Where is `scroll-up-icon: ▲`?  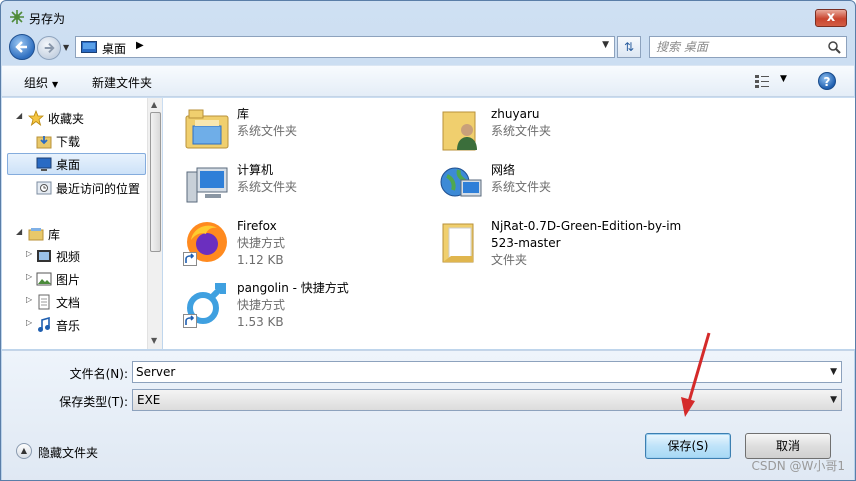
scroll-up-icon: ▲ is located at coordinates (154, 104).